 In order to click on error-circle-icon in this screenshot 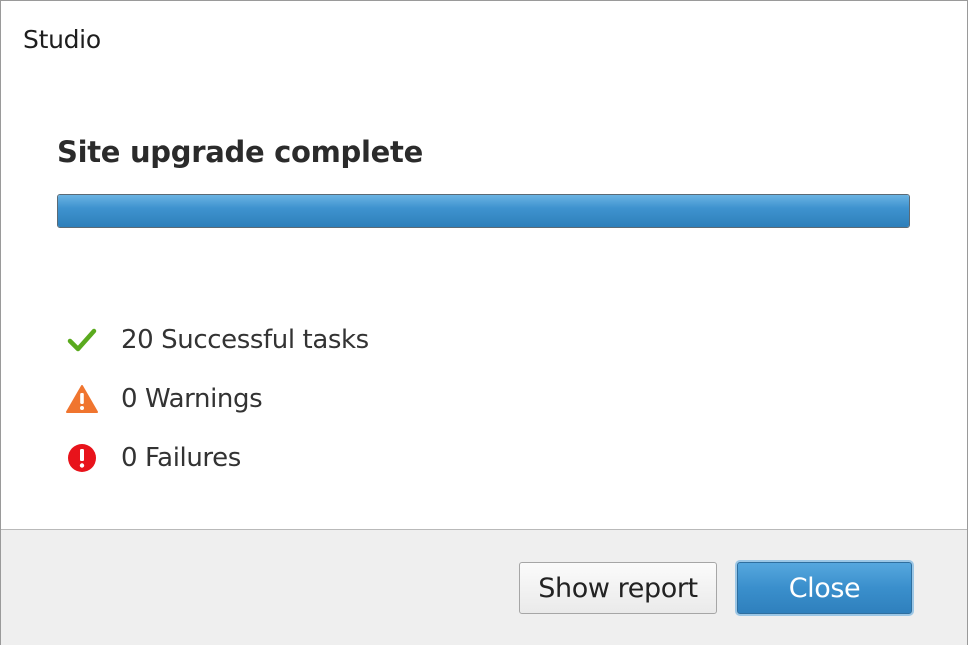, I will do `click(82, 458)`.